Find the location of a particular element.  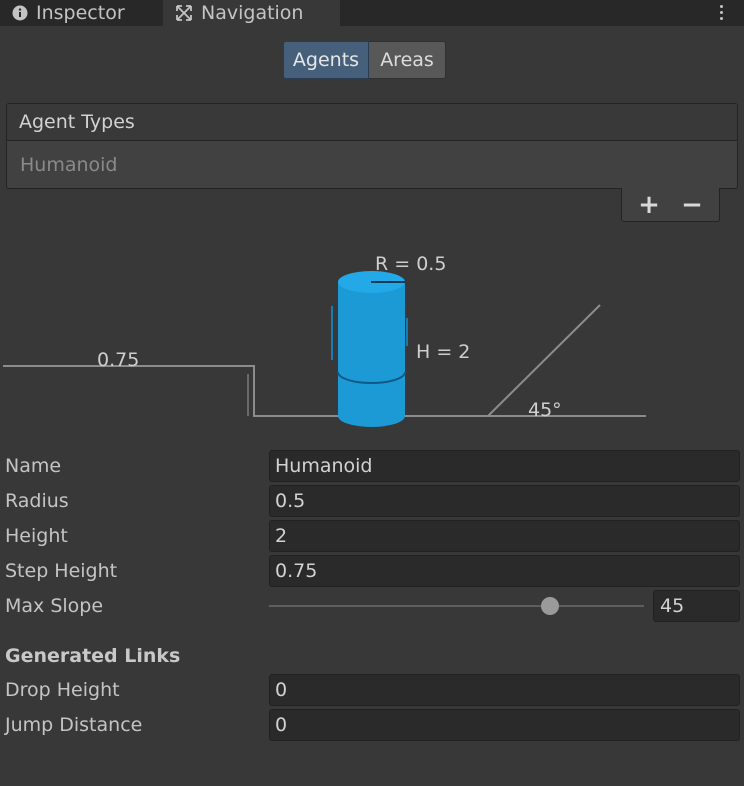

drop-height-row: Drop Height 0 is located at coordinates (372, 690).